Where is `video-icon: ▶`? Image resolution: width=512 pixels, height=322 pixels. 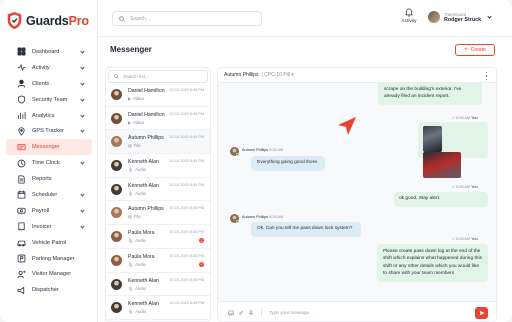 video-icon: ▶ is located at coordinates (130, 98).